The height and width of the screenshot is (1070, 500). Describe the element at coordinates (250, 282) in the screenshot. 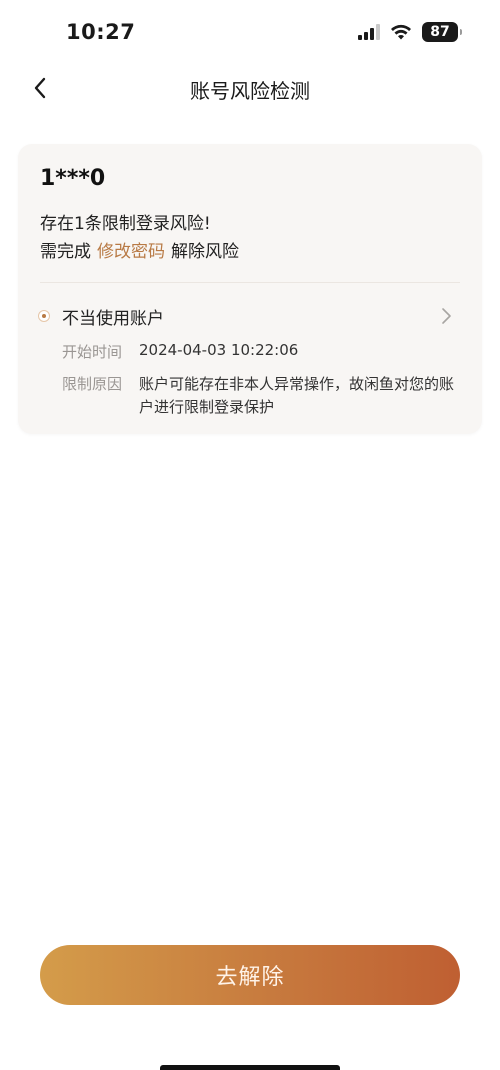

I see `divider` at that location.